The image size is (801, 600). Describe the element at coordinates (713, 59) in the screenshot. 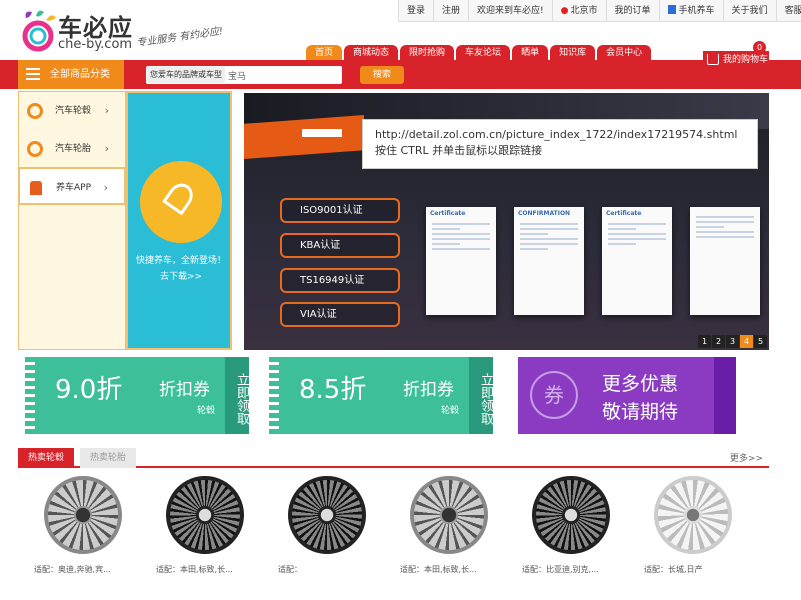

I see `cart-icon` at that location.